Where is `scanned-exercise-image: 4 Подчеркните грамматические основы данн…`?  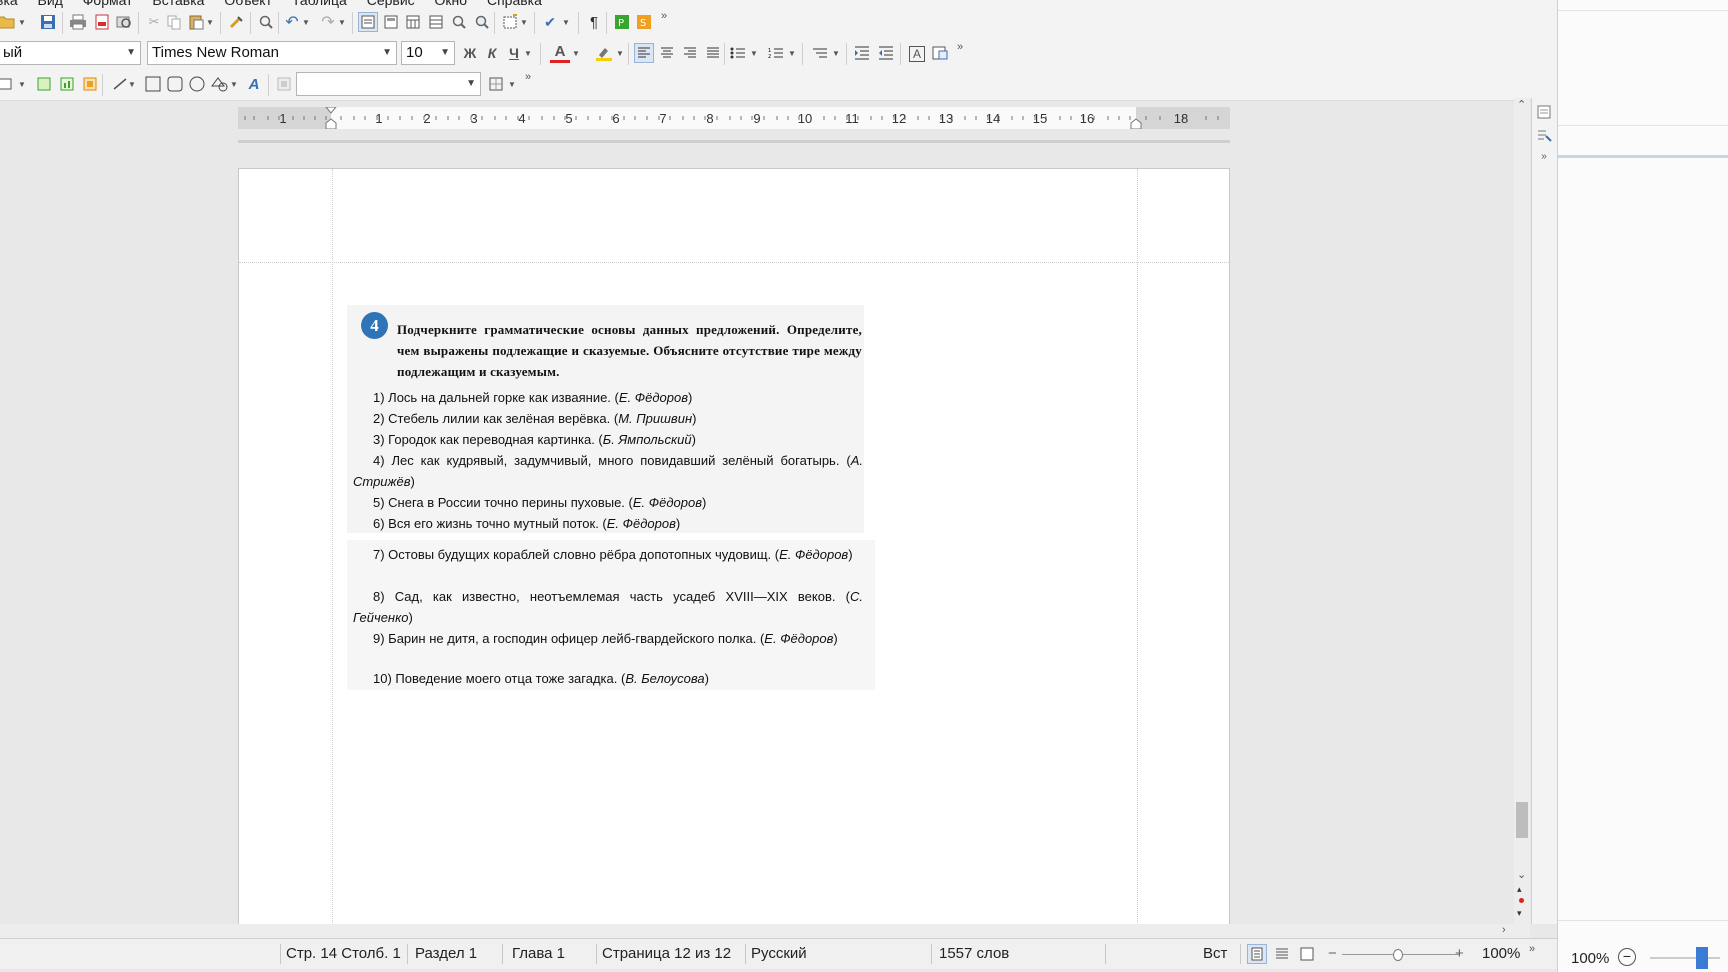
scanned-exercise-image: 4 Подчеркните грамматические основы данн… is located at coordinates (605, 419).